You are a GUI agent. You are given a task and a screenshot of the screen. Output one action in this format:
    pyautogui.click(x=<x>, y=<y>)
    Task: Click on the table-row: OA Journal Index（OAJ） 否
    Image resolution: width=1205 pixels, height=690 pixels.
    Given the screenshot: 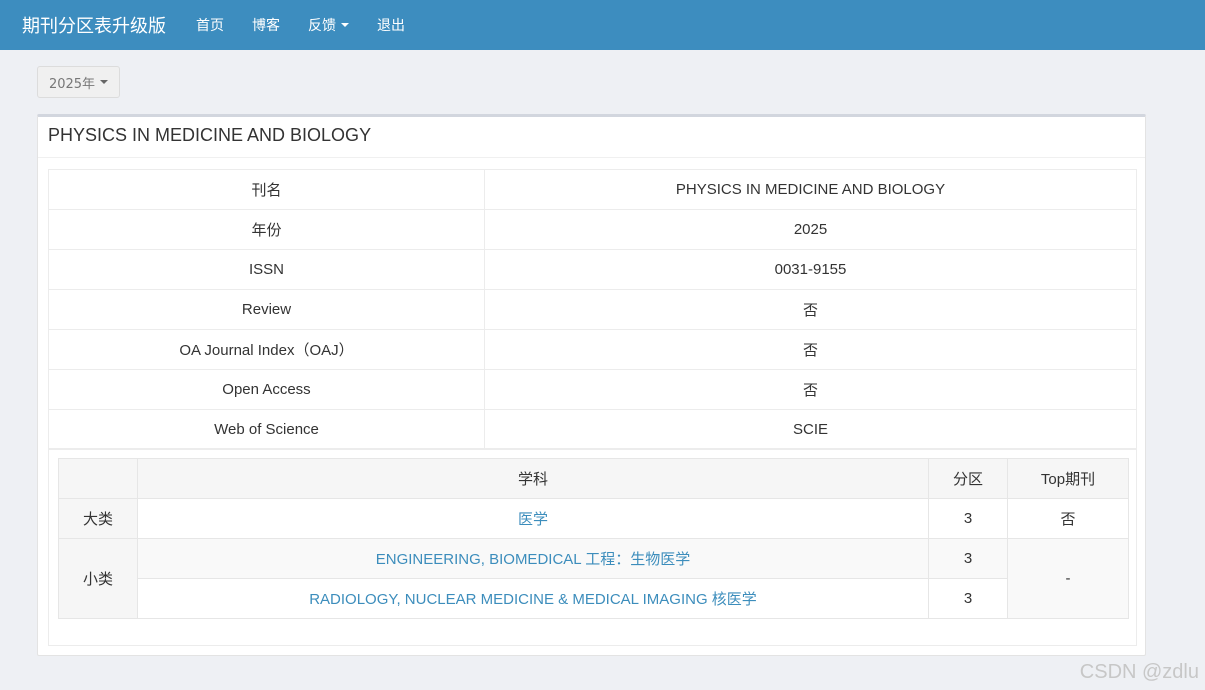 What is the action you would take?
    pyautogui.click(x=592, y=349)
    